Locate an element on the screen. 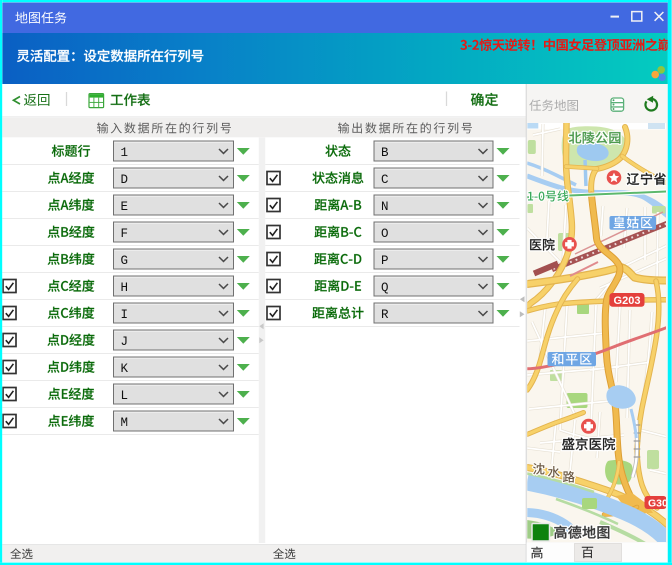 Image resolution: width=672 pixels, height=565 pixels. svg-text: M is located at coordinates (125, 423).